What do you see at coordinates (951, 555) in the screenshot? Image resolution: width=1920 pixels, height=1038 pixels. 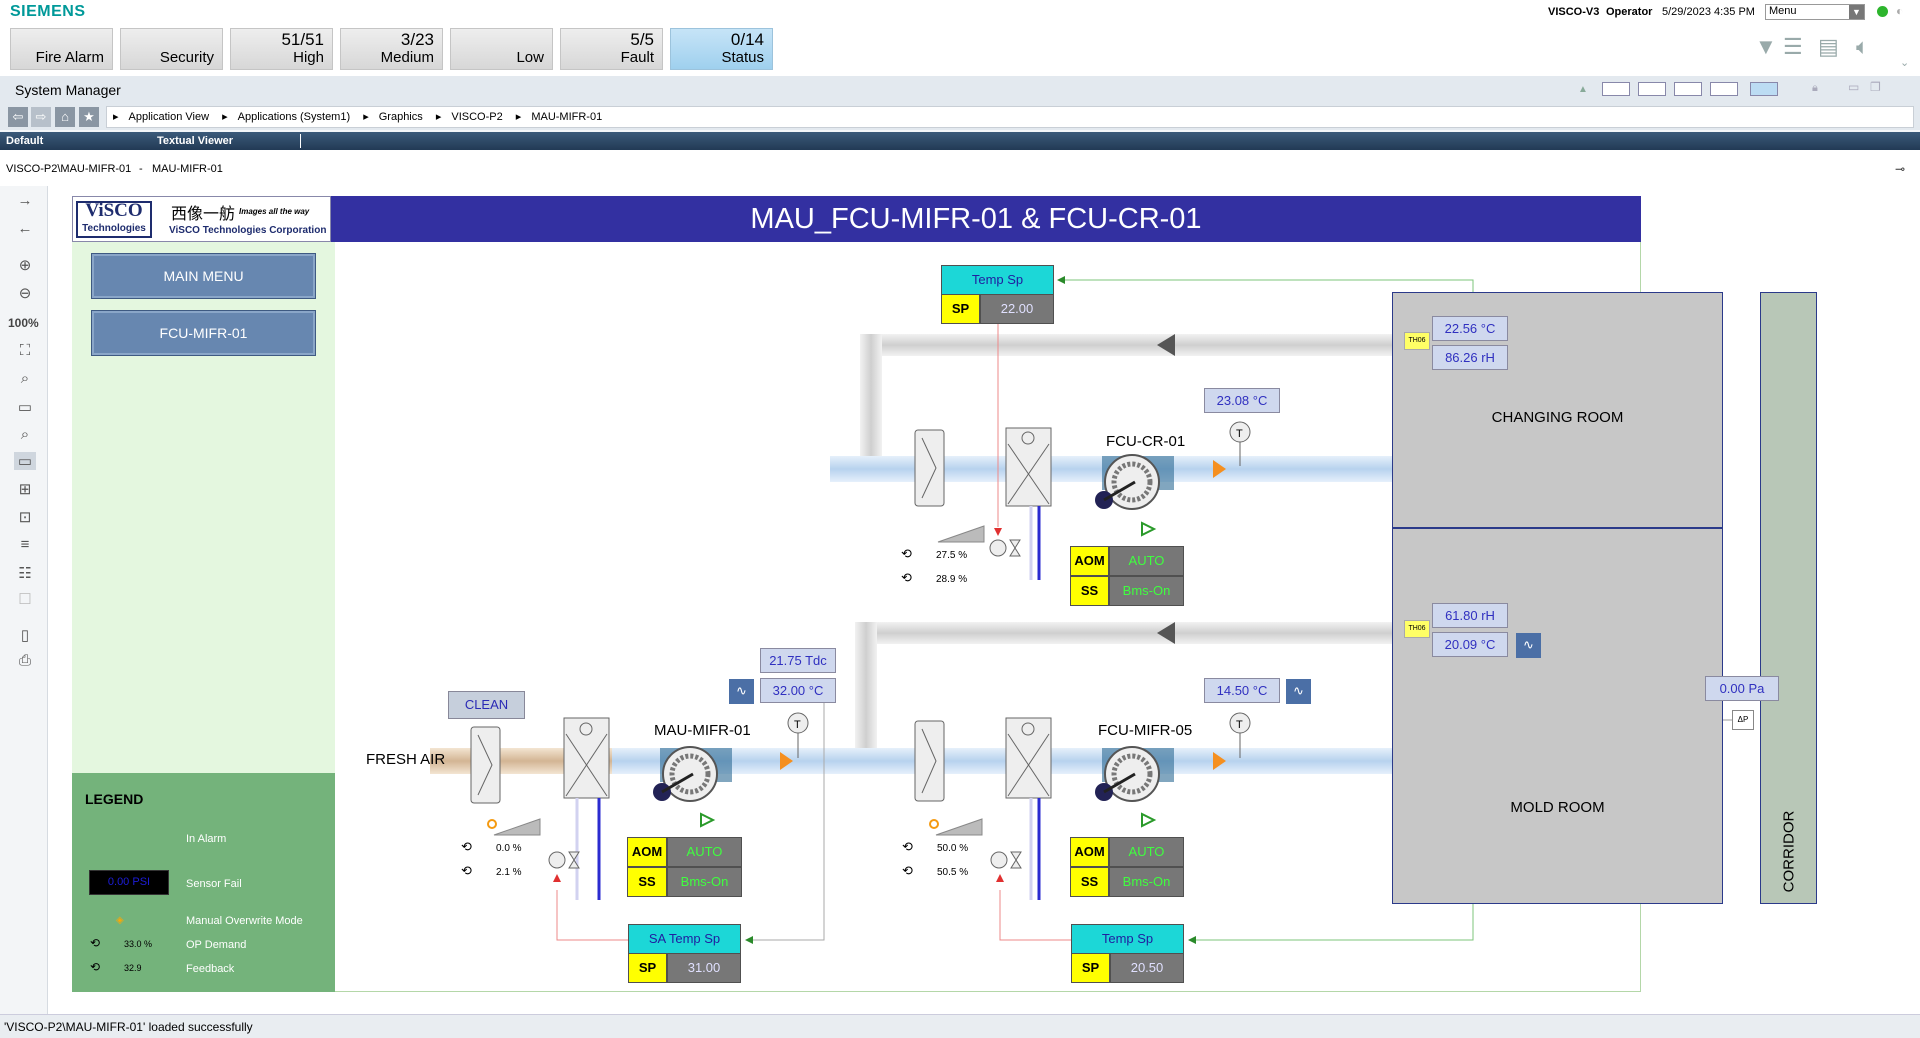 I see `fcu-cr-valve-op: 27.5 %` at bounding box center [951, 555].